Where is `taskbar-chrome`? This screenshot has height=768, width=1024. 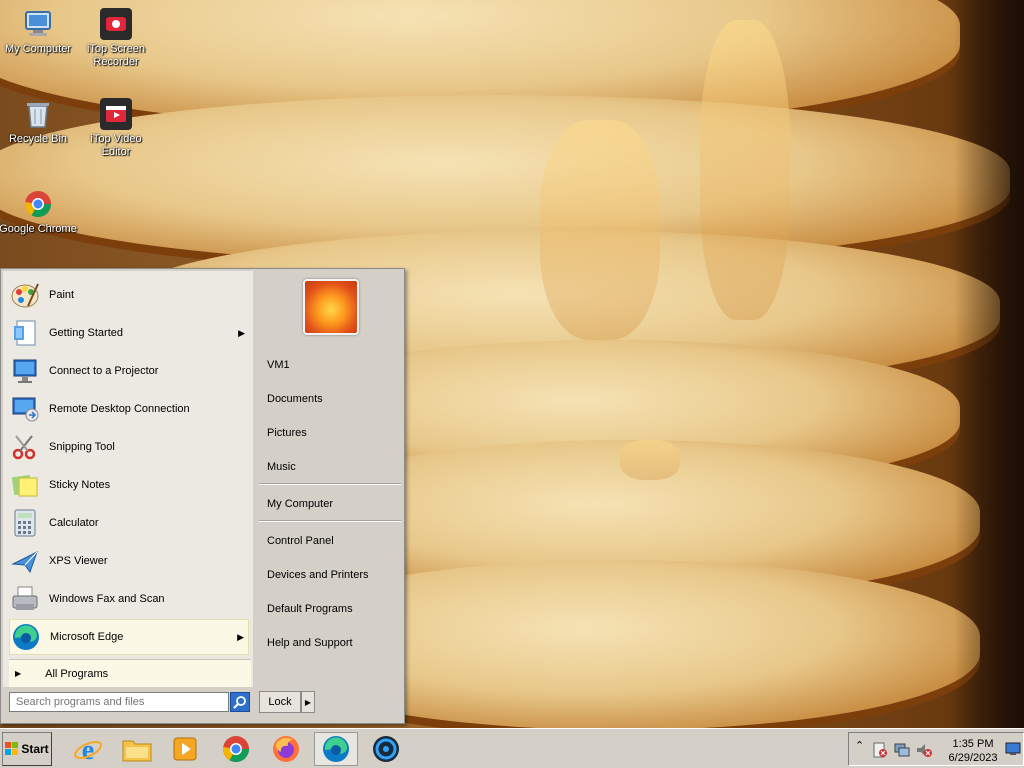
taskbar-chrome is located at coordinates (236, 749).